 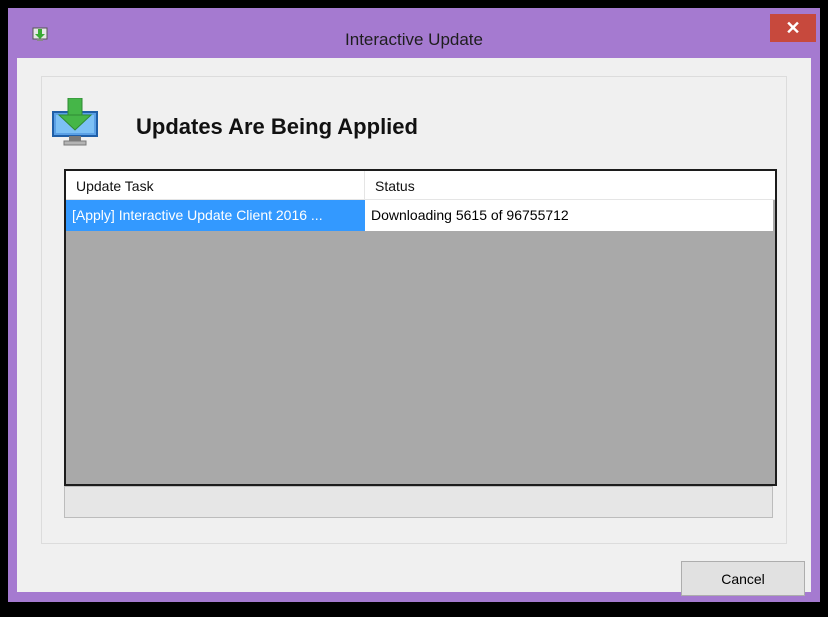 What do you see at coordinates (75, 122) in the screenshot?
I see `monitor-download-arrow-icon` at bounding box center [75, 122].